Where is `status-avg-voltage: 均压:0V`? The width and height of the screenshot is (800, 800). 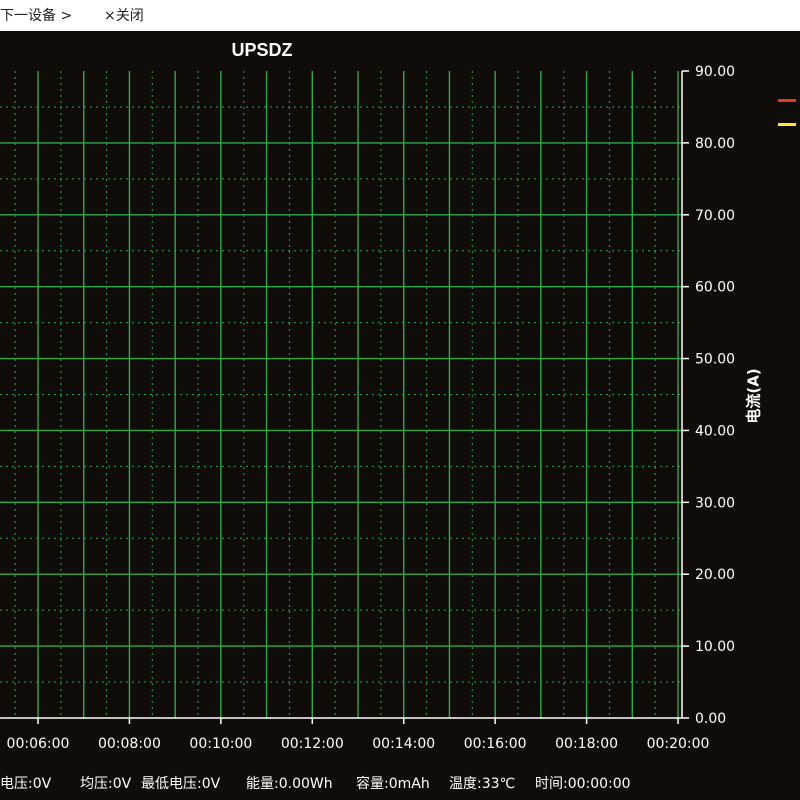
status-avg-voltage: 均压:0V is located at coordinates (106, 784).